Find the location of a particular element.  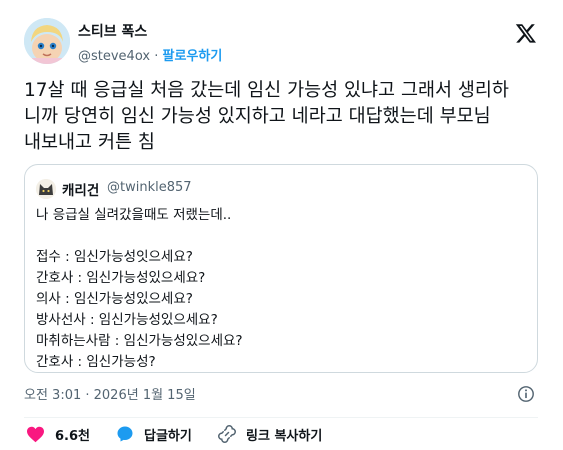

author-handle: @steve4ox is located at coordinates (114, 56).